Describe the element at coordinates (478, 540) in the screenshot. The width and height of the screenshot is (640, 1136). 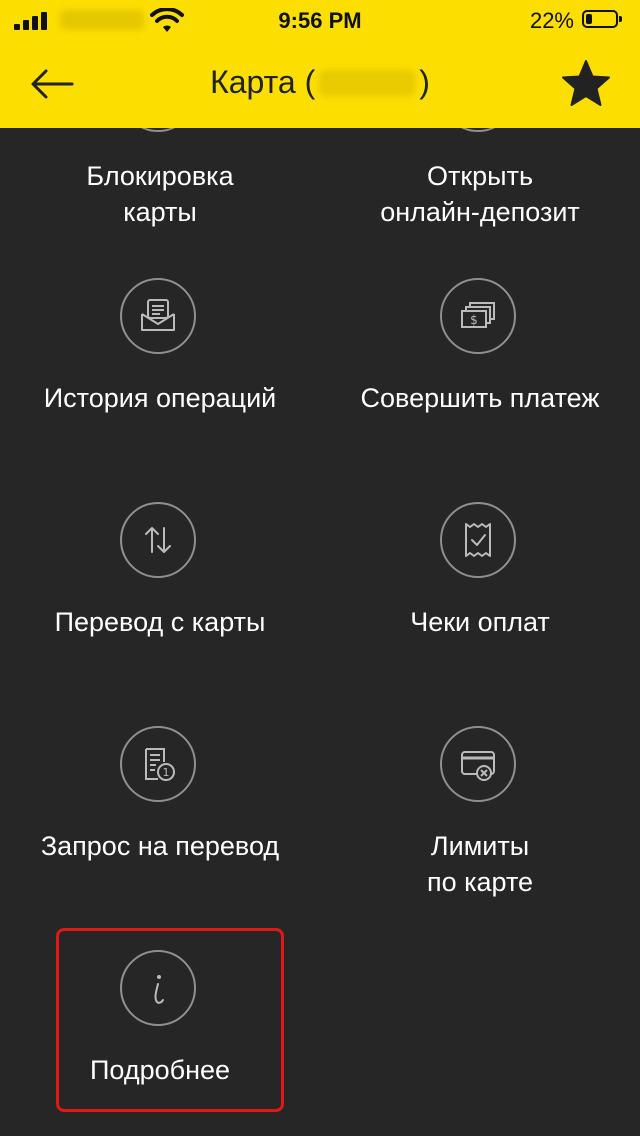
I see `receipt-check-icon` at that location.